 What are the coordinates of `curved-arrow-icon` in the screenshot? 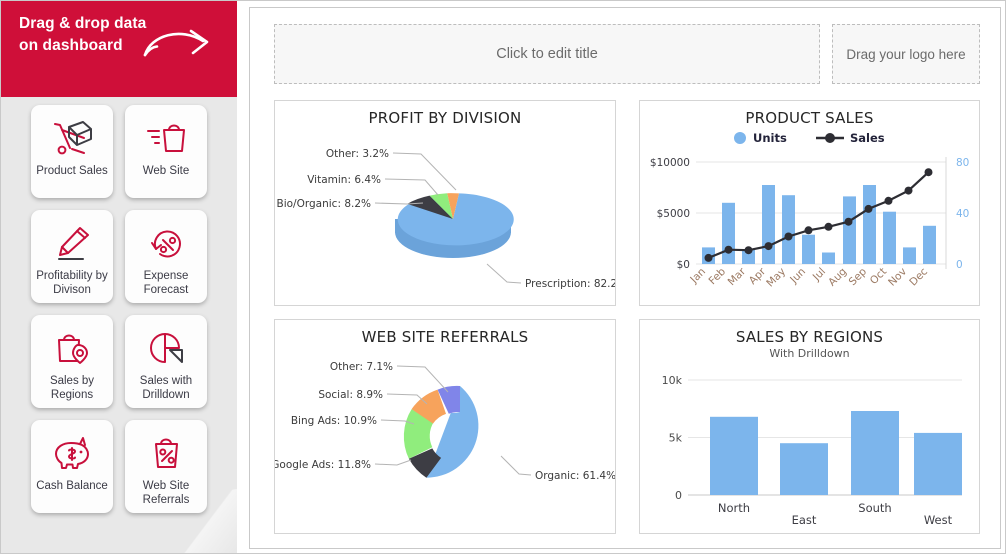 It's located at (176, 43).